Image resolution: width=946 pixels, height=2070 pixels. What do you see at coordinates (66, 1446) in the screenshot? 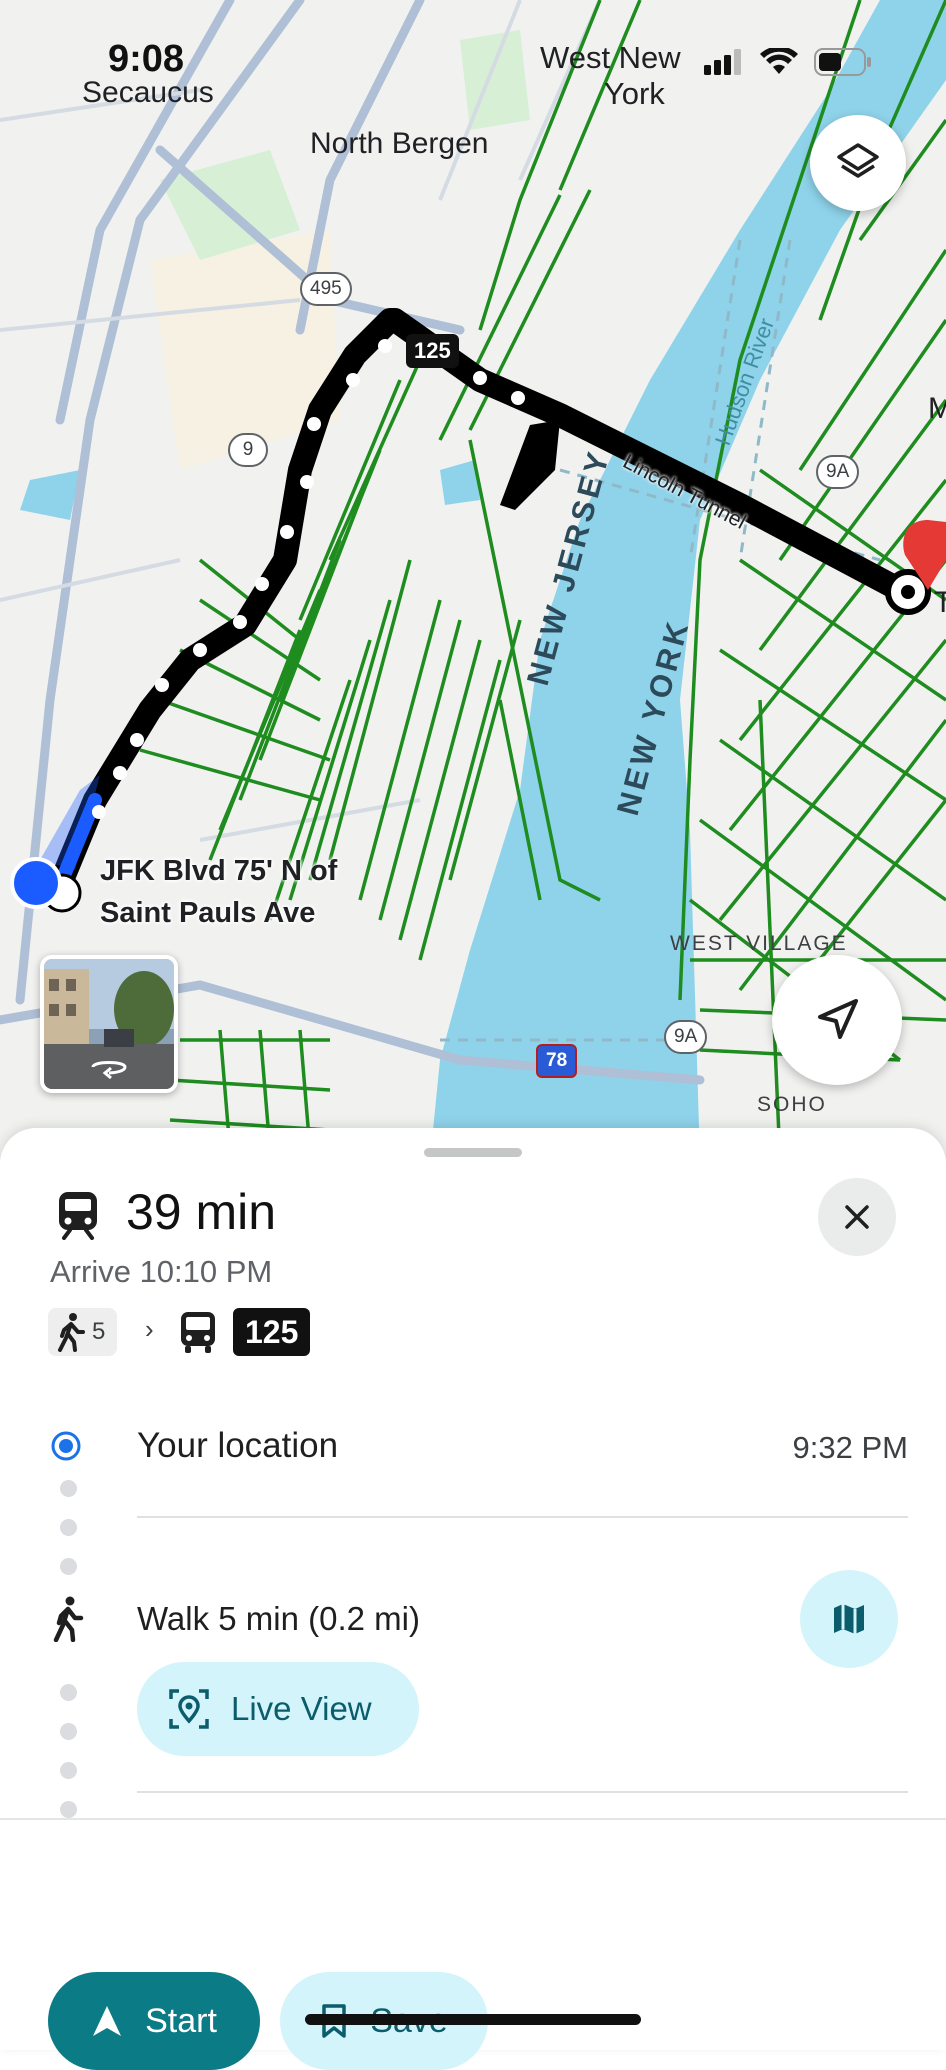
I see `origin-marker-icon` at bounding box center [66, 1446].